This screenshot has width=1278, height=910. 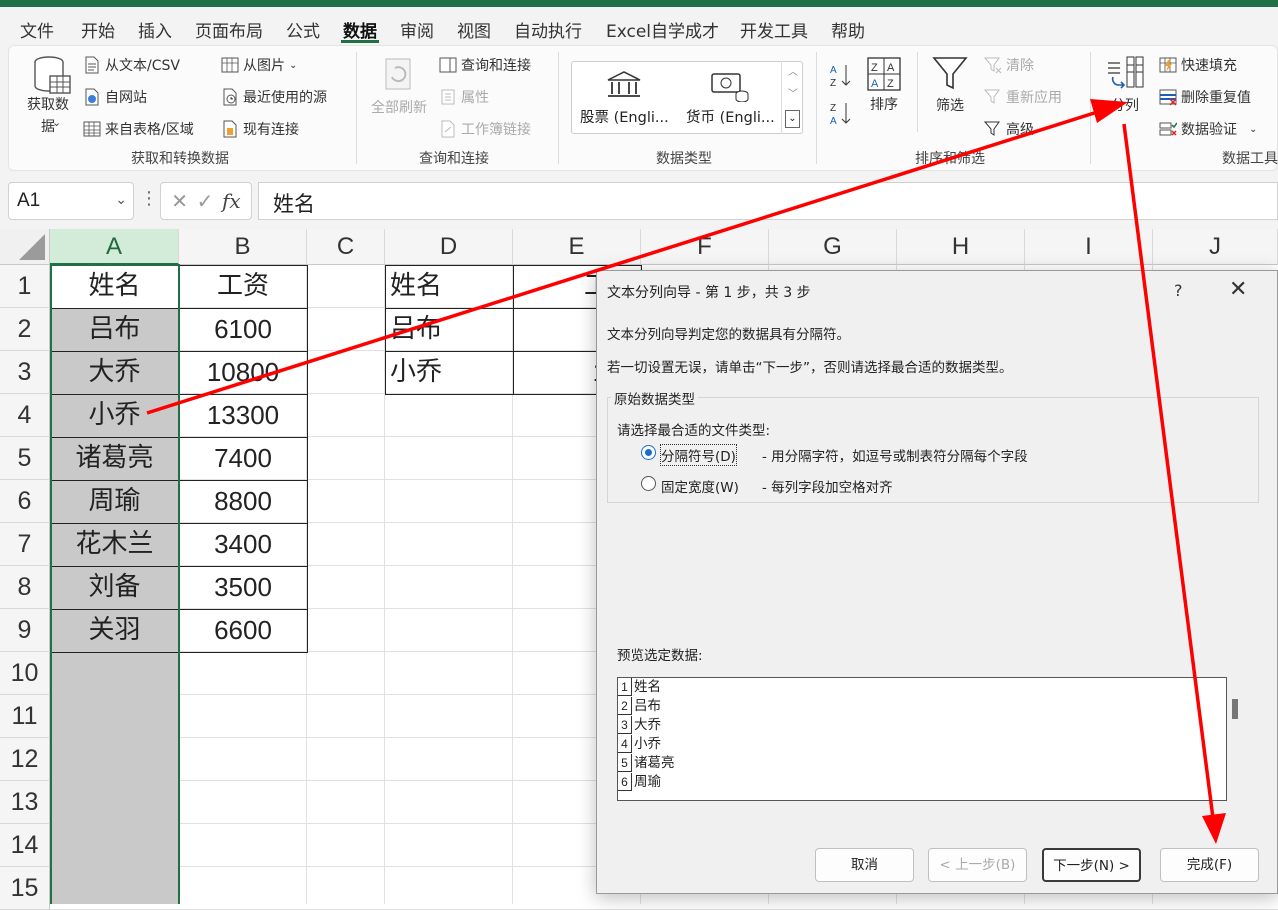 I want to click on tab-excel-self-study: Excel自学成才, so click(x=662, y=29).